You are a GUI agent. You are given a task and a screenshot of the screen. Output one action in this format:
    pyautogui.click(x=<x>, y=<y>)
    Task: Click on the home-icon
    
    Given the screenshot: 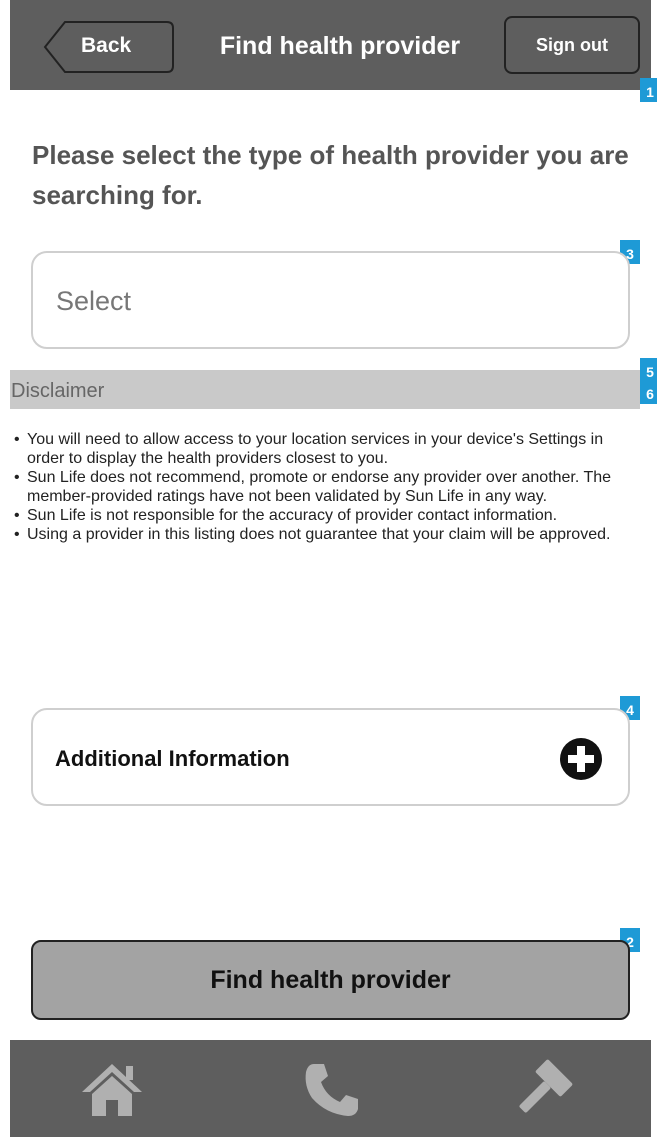 What is the action you would take?
    pyautogui.click(x=112, y=1090)
    